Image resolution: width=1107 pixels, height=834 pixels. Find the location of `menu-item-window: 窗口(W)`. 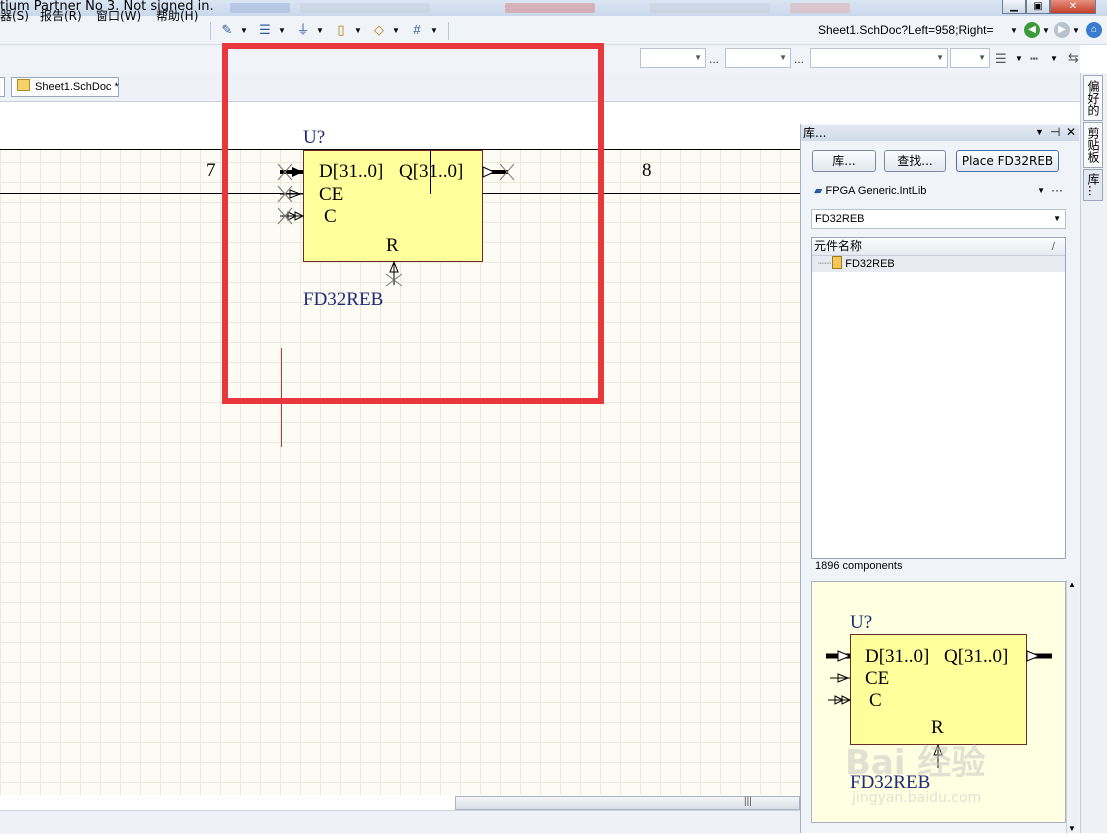

menu-item-window: 窗口(W) is located at coordinates (118, 15).